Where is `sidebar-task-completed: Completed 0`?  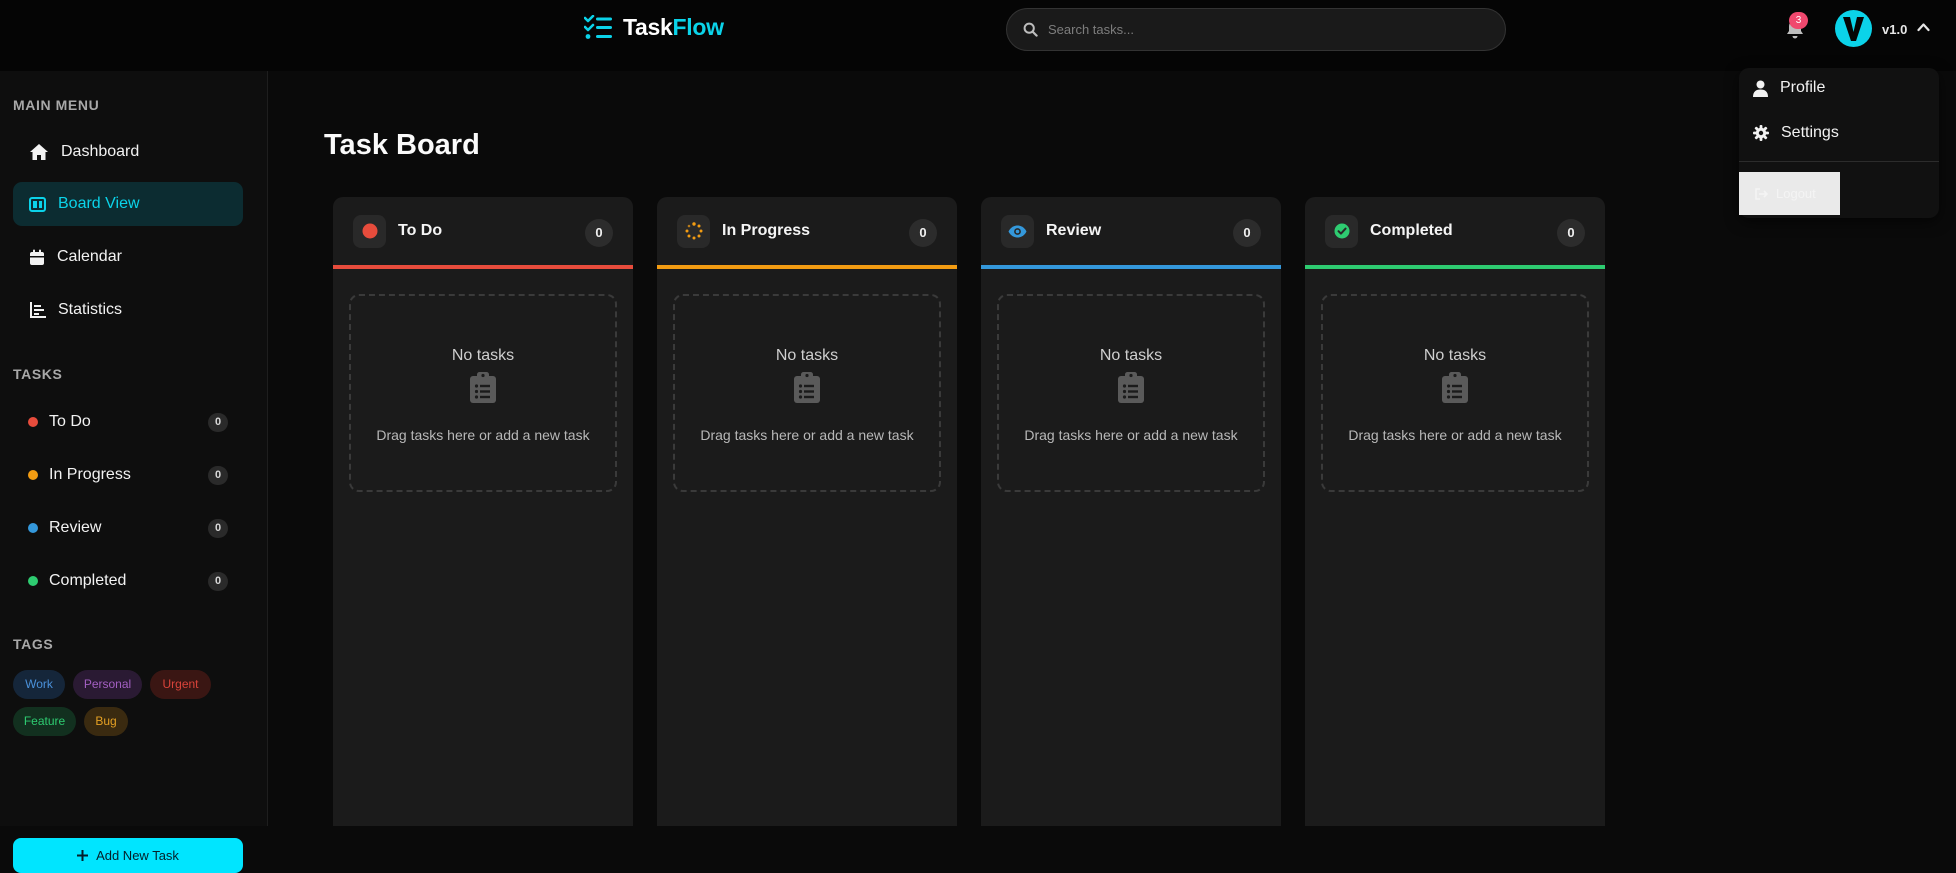 sidebar-task-completed: Completed 0 is located at coordinates (120, 581).